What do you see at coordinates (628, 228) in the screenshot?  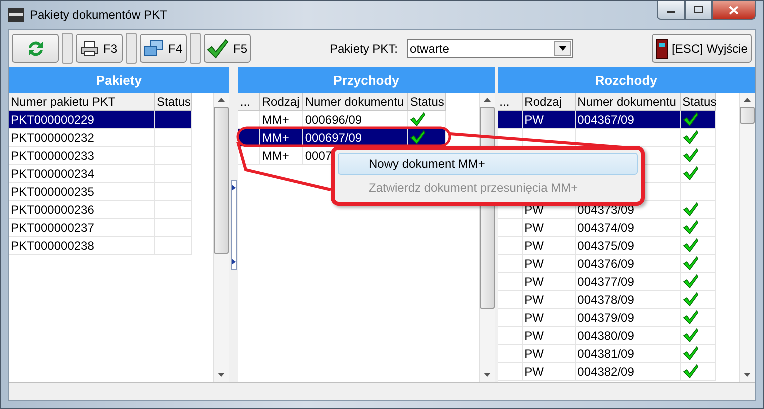 I see `table-cell: 004374/09` at bounding box center [628, 228].